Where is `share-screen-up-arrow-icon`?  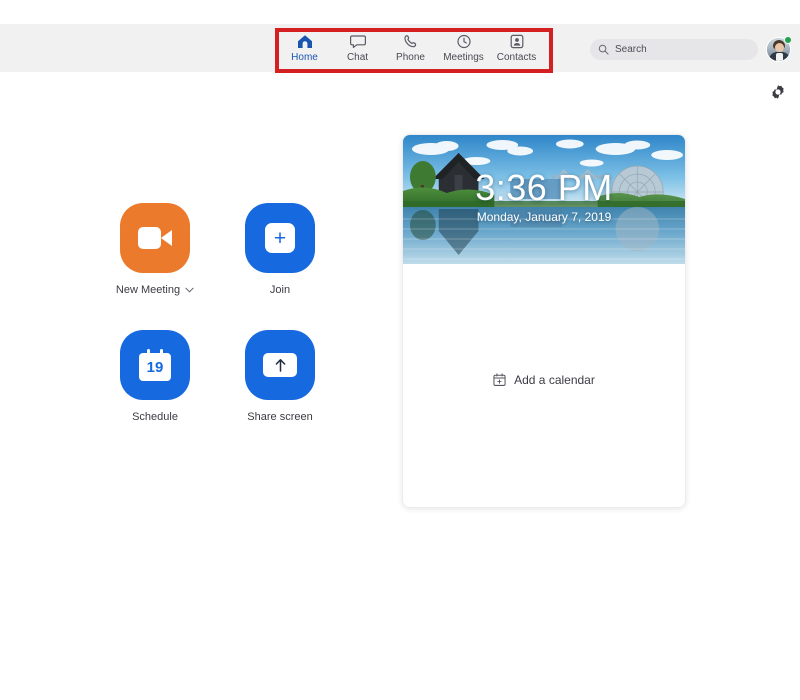
share-screen-up-arrow-icon is located at coordinates (280, 365).